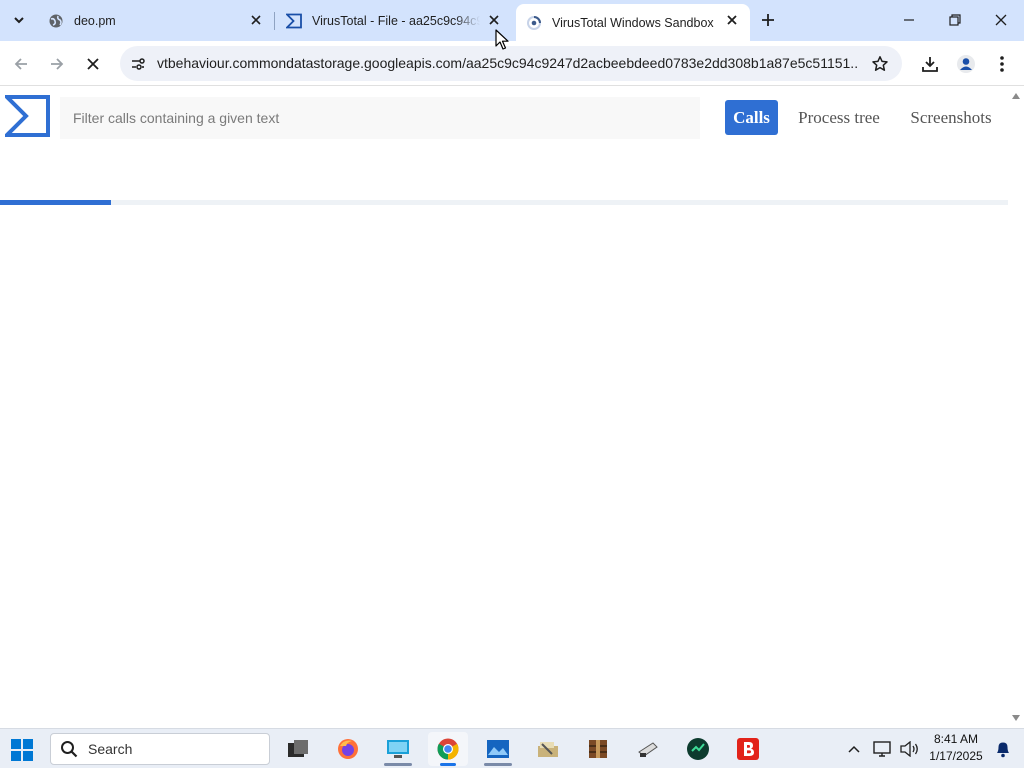 Image resolution: width=1024 pixels, height=768 pixels. I want to click on search-icon, so click(69, 749).